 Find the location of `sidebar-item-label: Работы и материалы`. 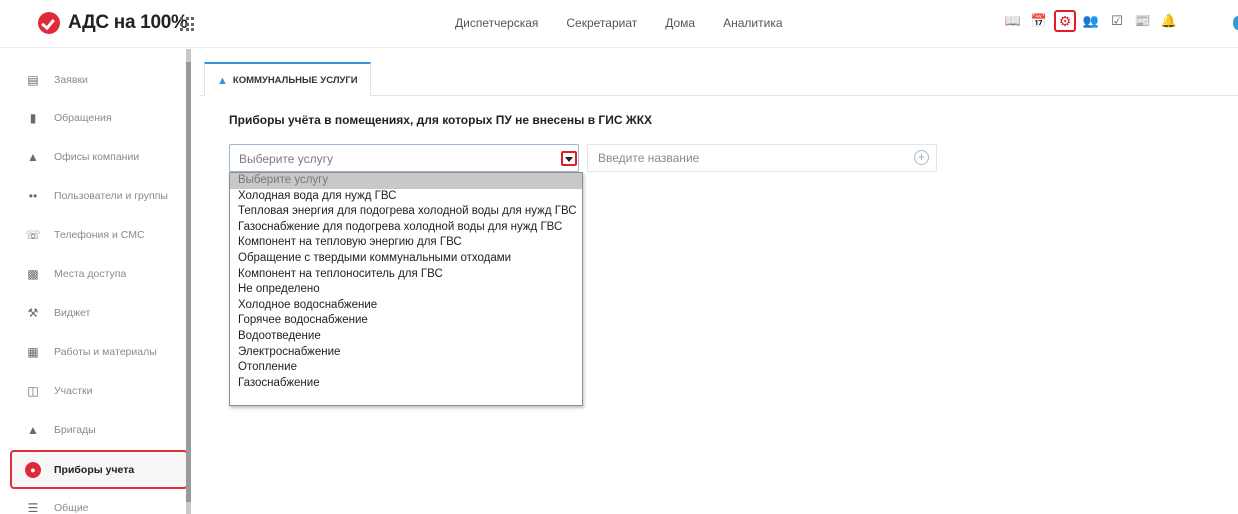

sidebar-item-label: Работы и материалы is located at coordinates (105, 352).